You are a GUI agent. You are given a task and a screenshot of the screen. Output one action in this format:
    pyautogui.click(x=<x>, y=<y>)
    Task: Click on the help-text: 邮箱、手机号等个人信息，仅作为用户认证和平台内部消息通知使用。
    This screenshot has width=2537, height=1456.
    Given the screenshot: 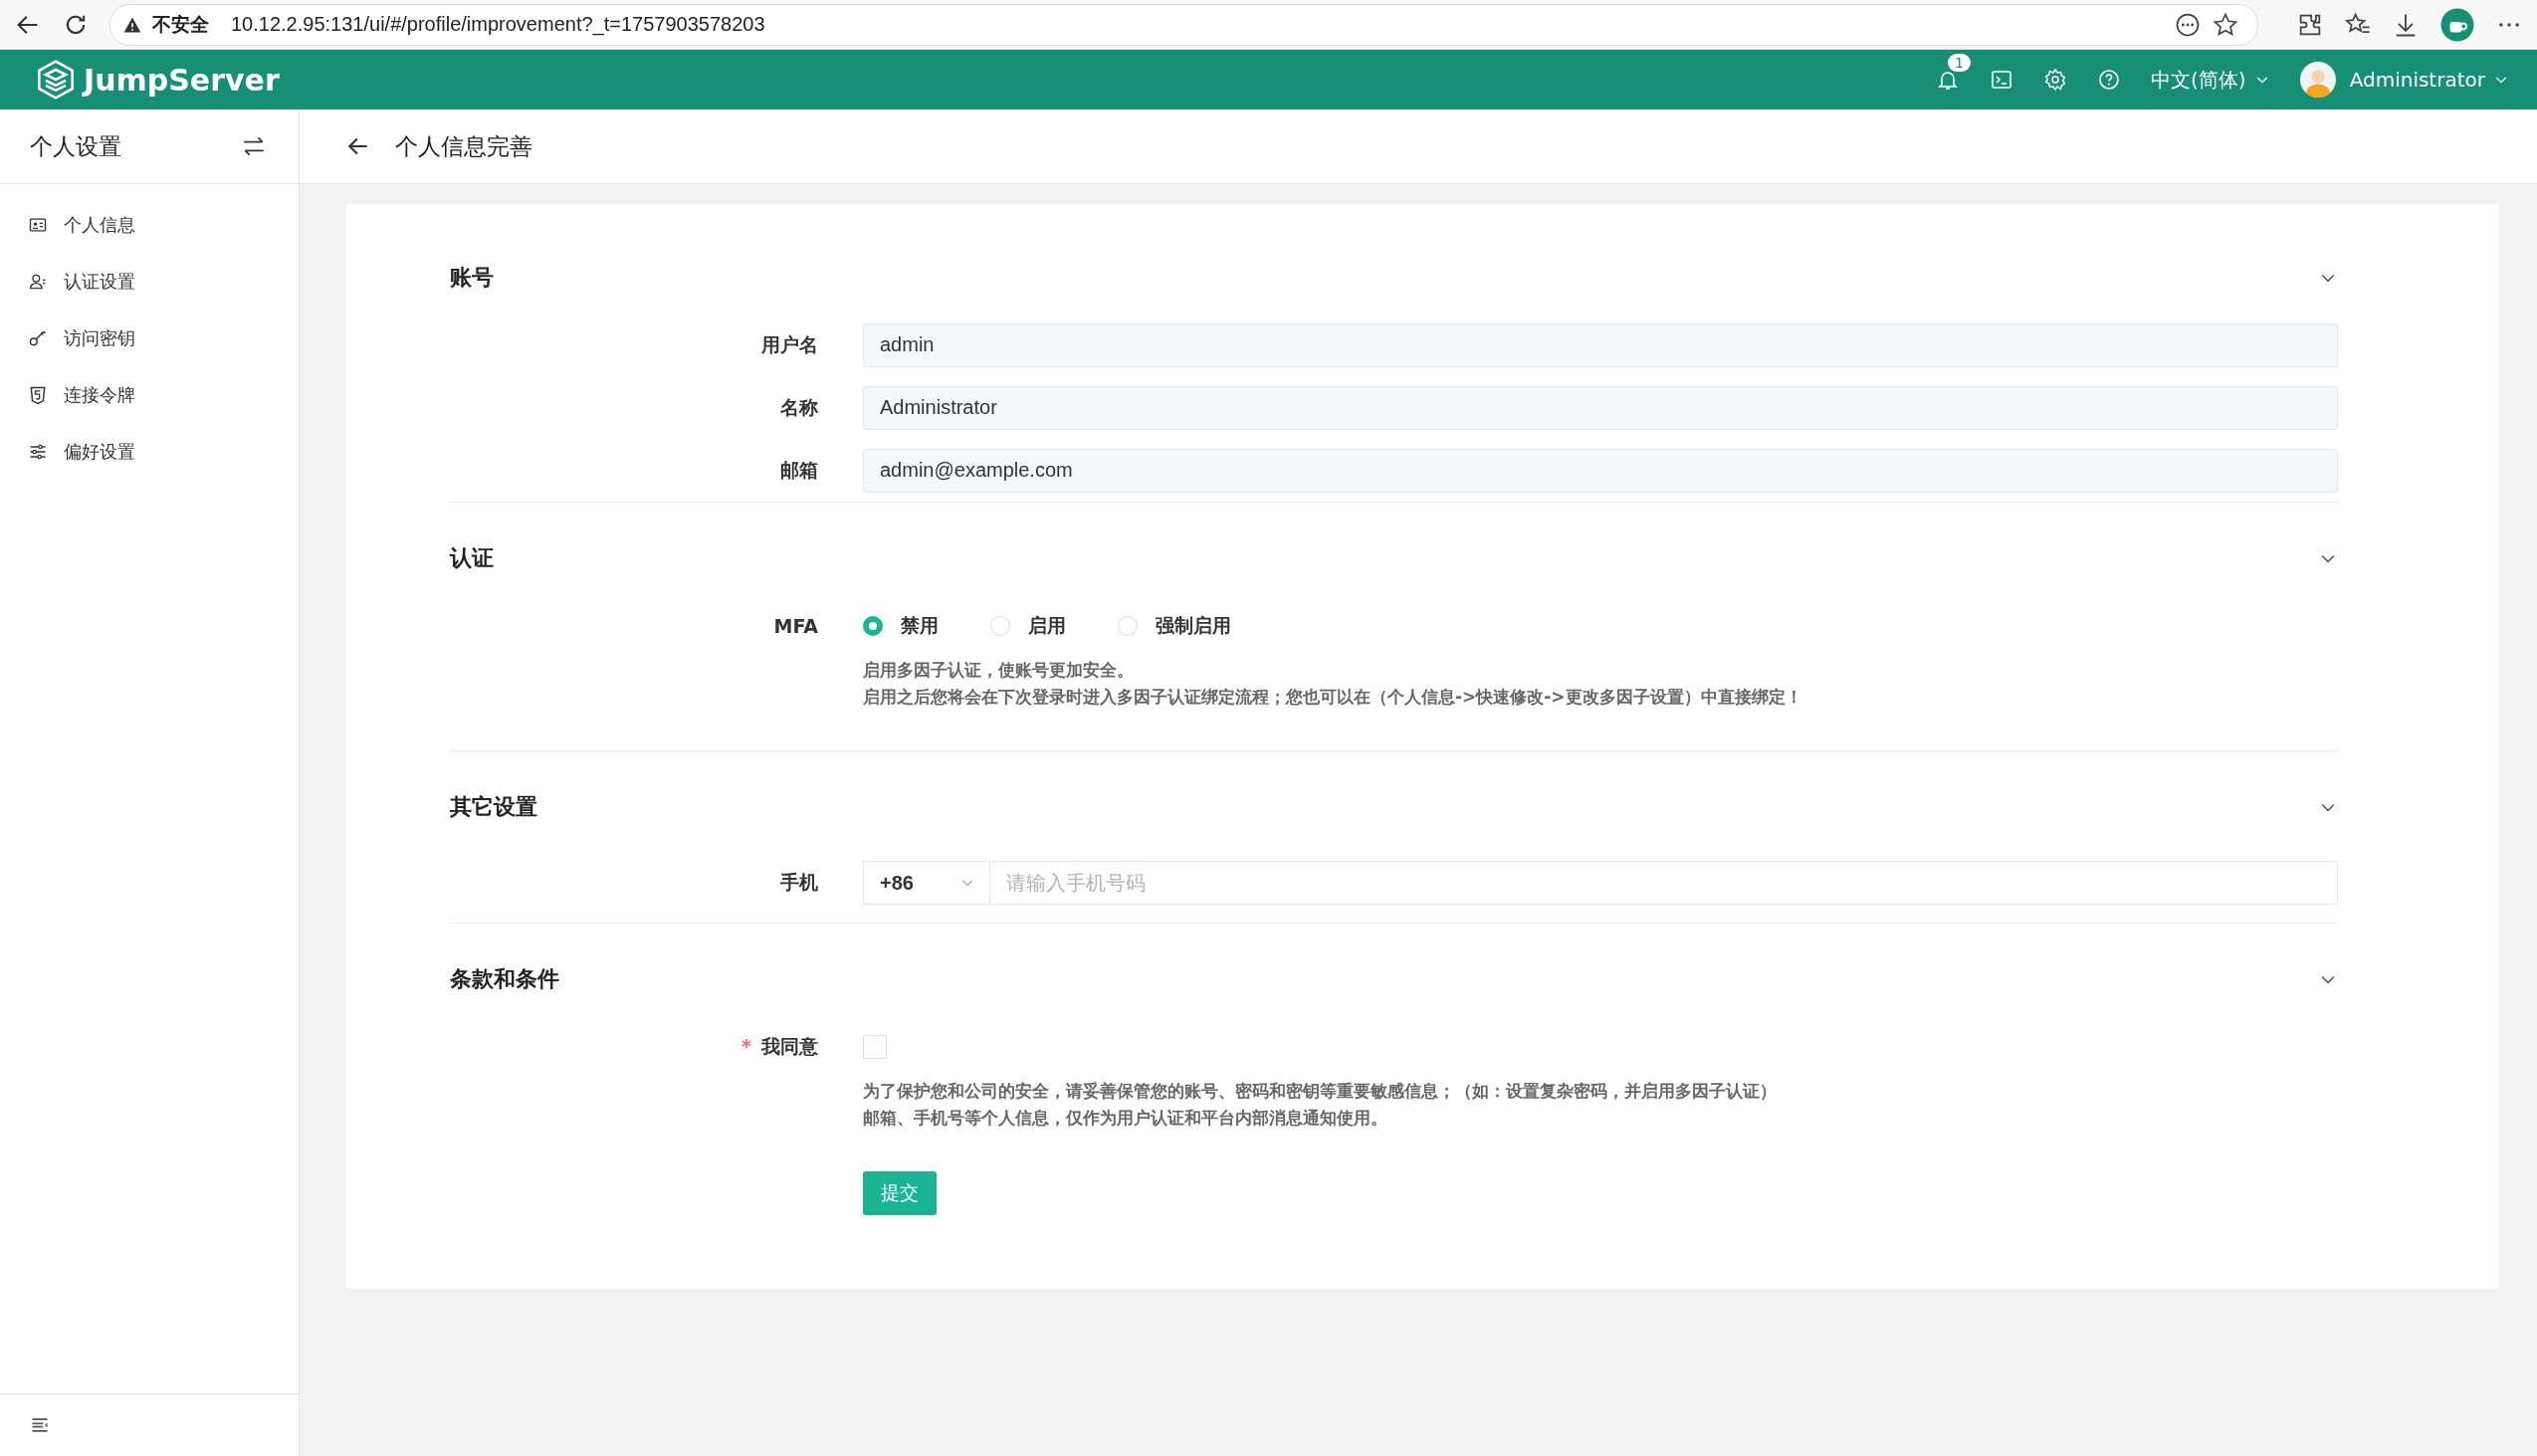 What is the action you would take?
    pyautogui.click(x=1125, y=1118)
    